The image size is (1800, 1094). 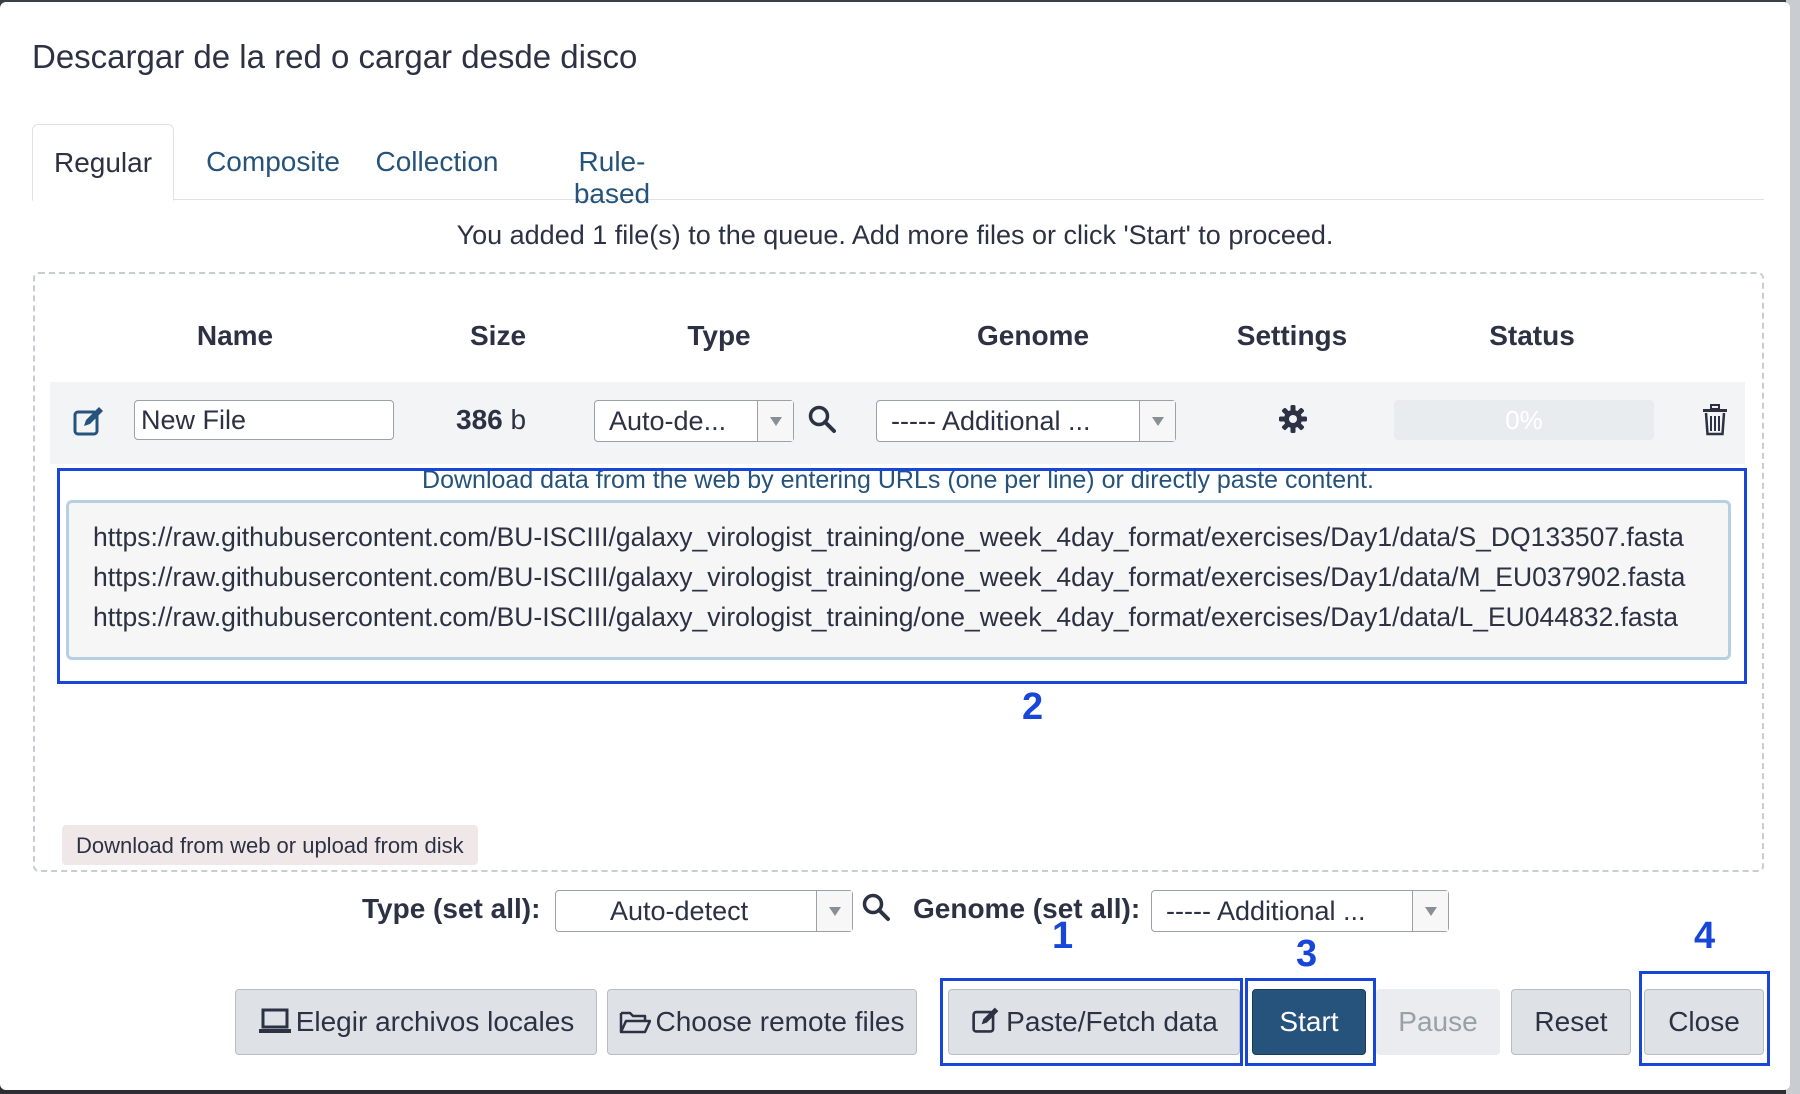 I want to click on pause-button: Pause, so click(x=1438, y=1022).